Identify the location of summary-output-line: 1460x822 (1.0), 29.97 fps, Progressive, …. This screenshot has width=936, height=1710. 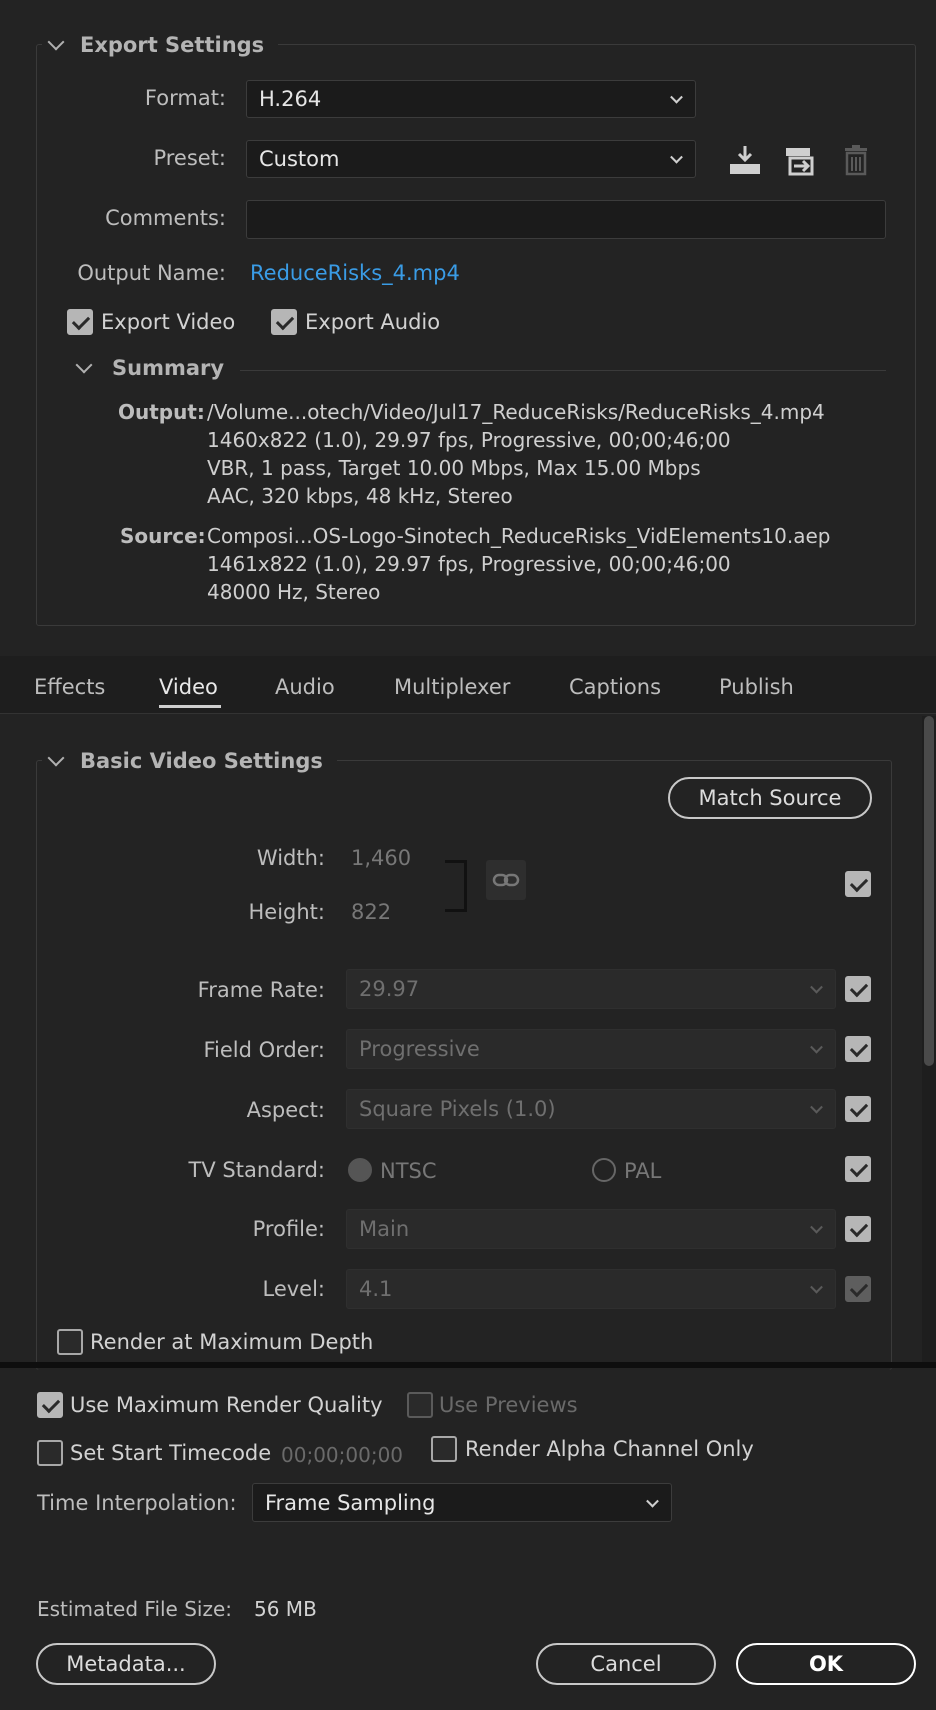
(469, 440).